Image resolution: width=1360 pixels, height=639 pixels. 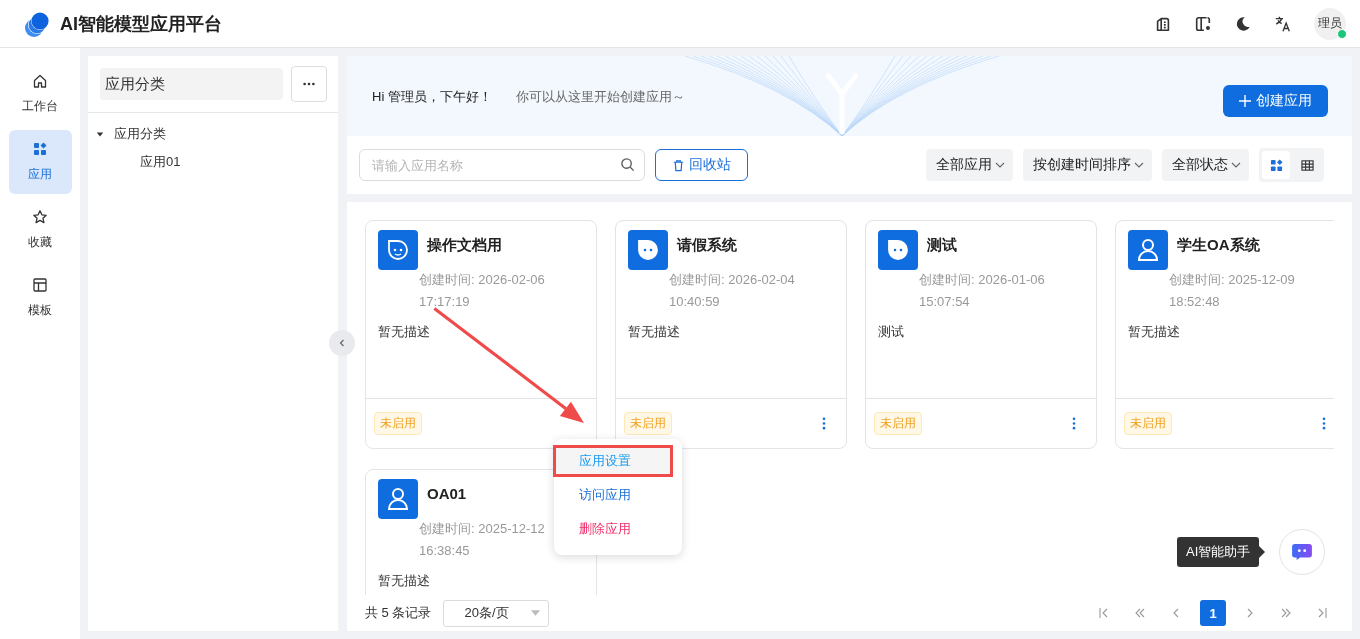 What do you see at coordinates (1087, 165) in the screenshot?
I see `filter-dropdown: 按创建时间排序` at bounding box center [1087, 165].